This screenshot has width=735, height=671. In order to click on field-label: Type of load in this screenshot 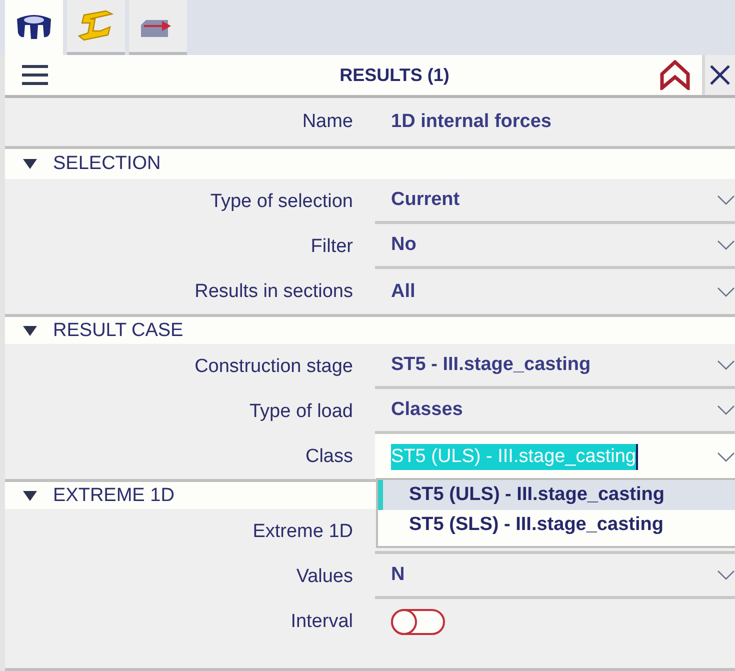, I will do `click(301, 411)`.